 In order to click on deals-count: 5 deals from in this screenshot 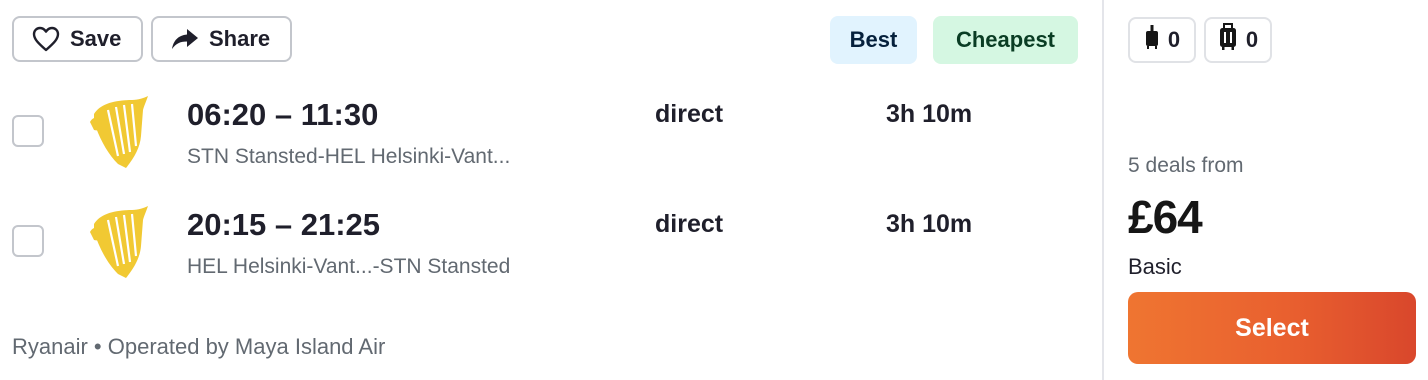, I will do `click(1186, 165)`.